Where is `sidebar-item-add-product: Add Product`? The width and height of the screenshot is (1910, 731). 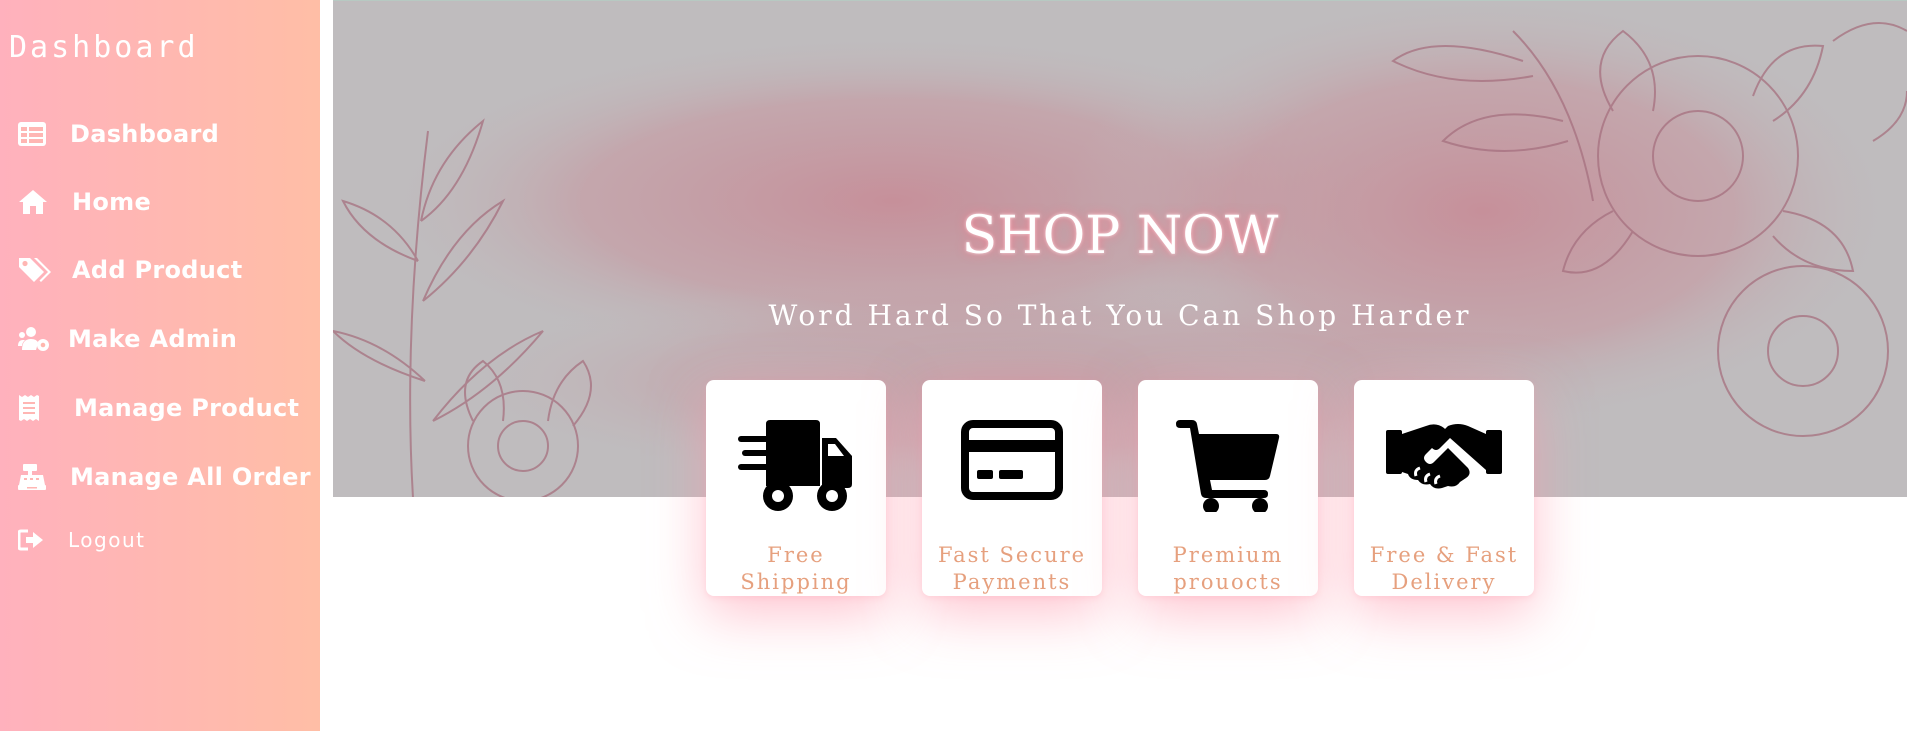
sidebar-item-add-product: Add Product is located at coordinates (130, 270).